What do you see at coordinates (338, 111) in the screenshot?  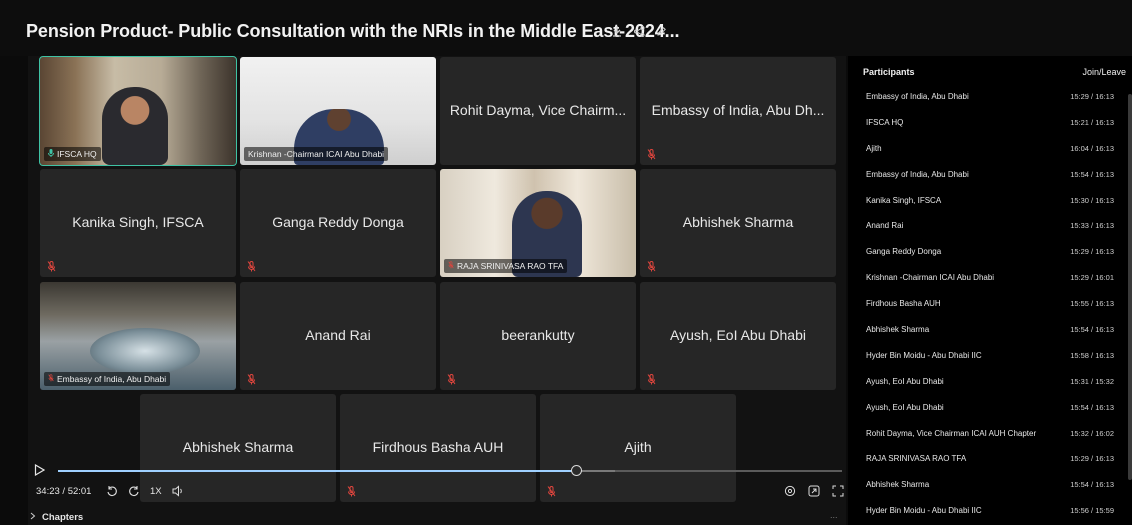 I see `video-tile-krishnan: Krishnan -Chairman ICAI Abu Dhabi` at bounding box center [338, 111].